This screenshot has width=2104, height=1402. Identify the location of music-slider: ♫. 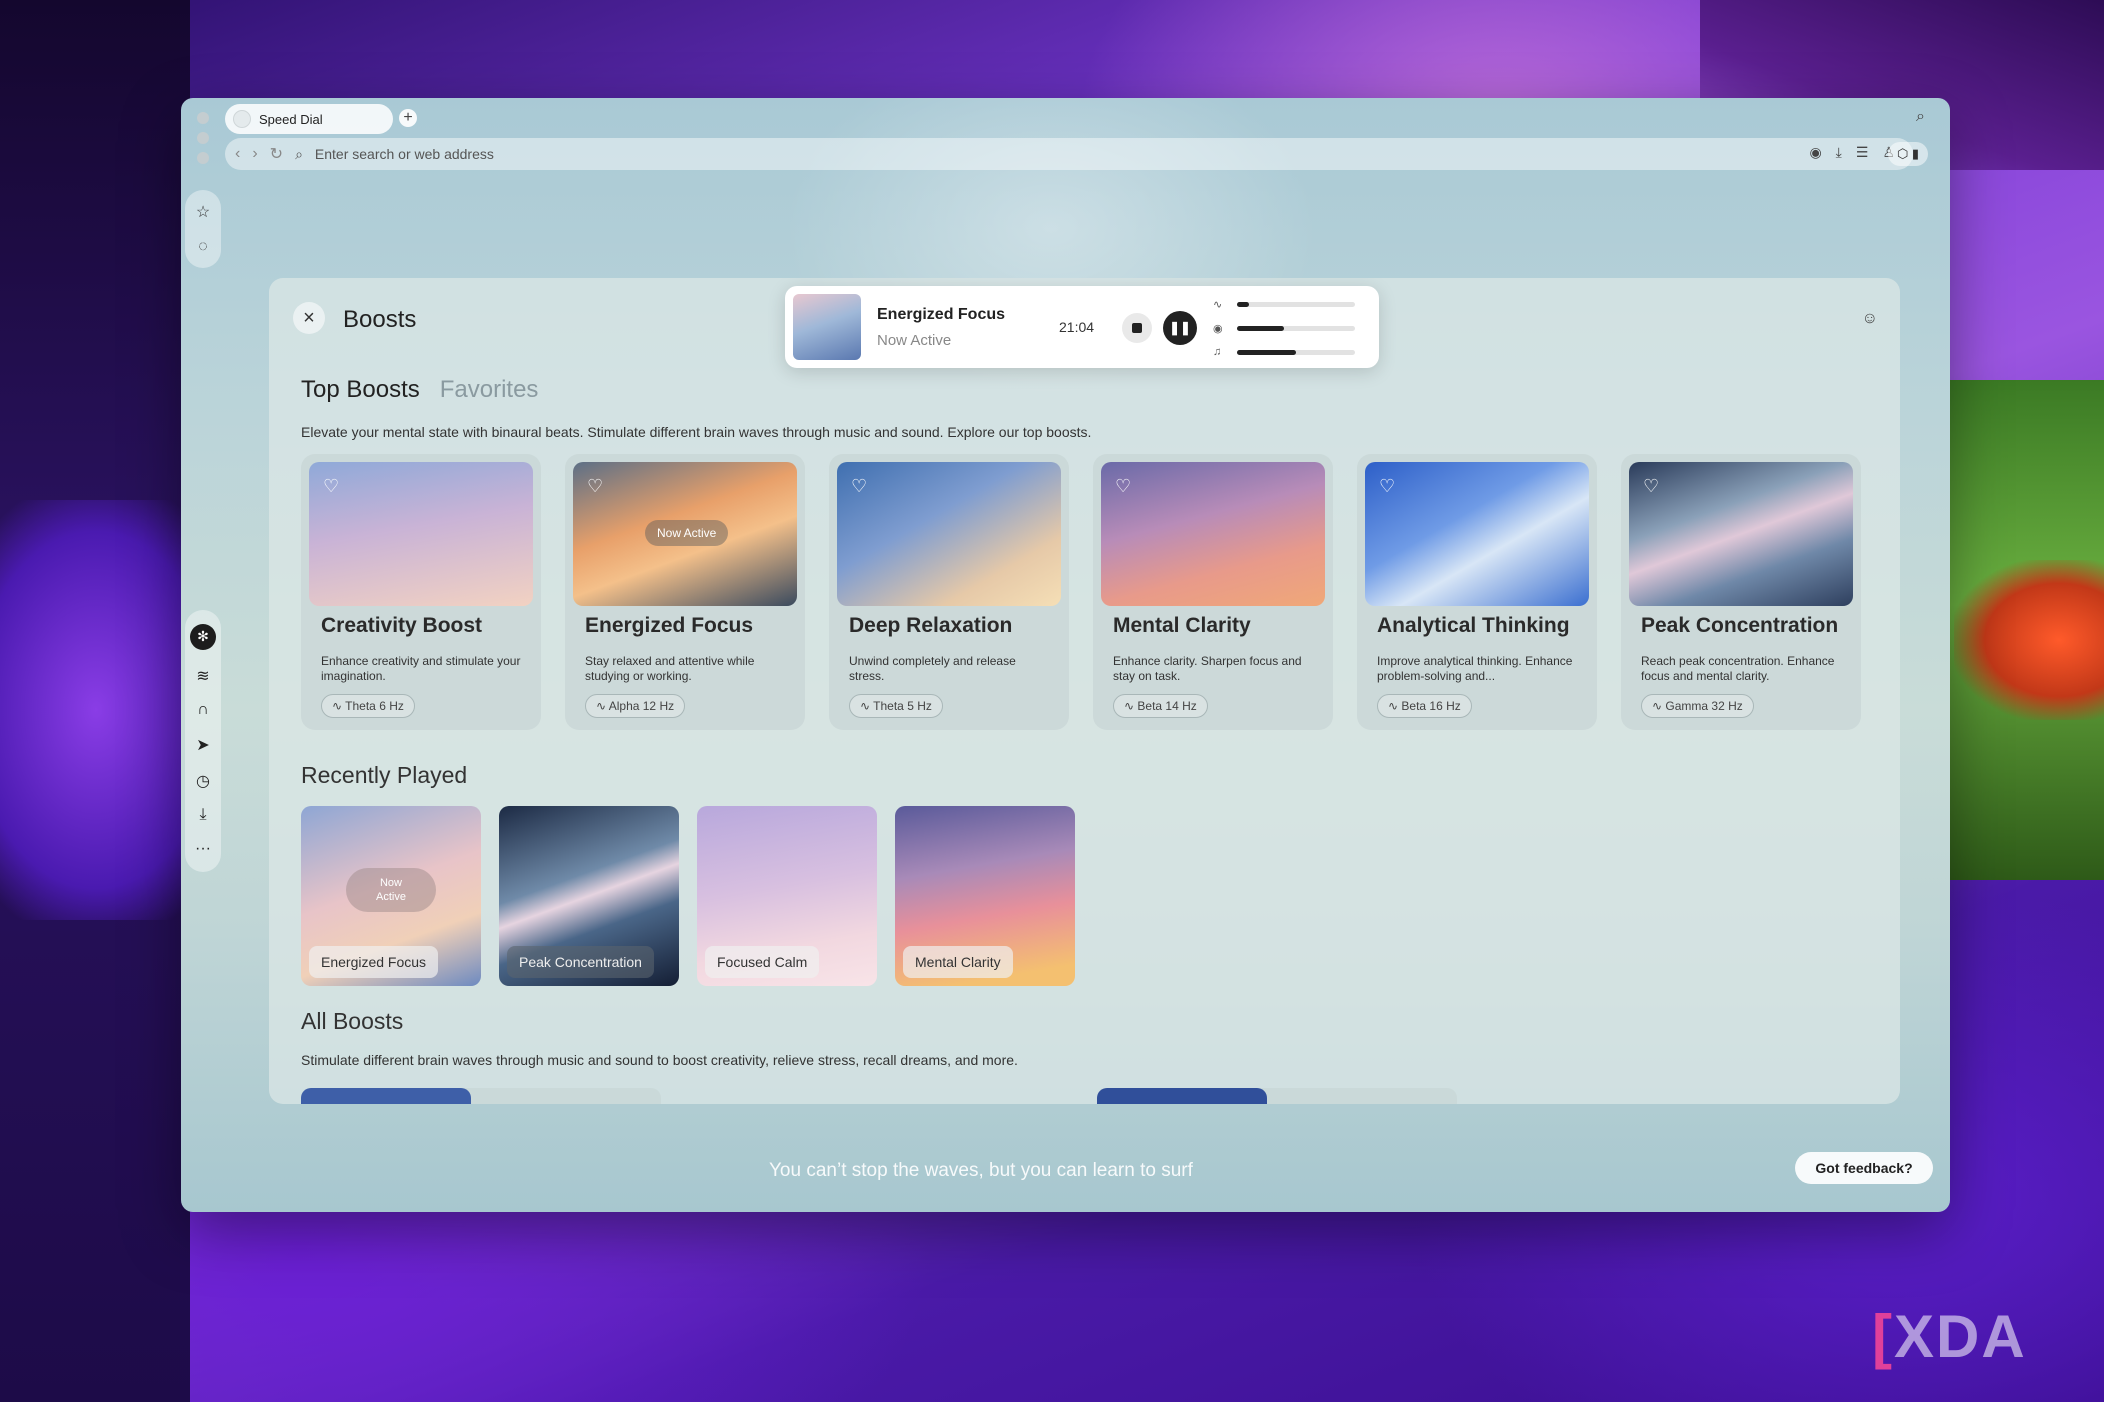
(1284, 352).